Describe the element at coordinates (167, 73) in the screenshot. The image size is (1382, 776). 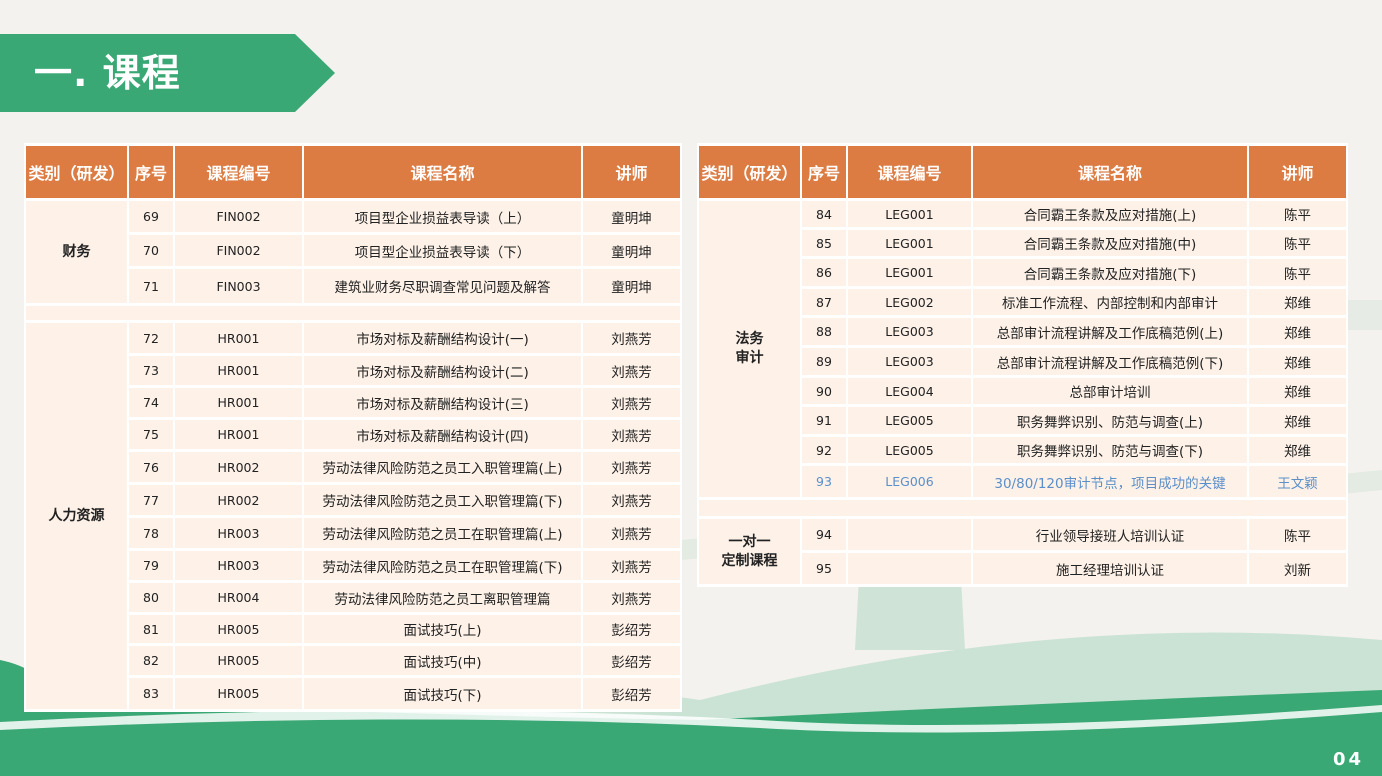
I see `title-banner: 一. 课程` at that location.